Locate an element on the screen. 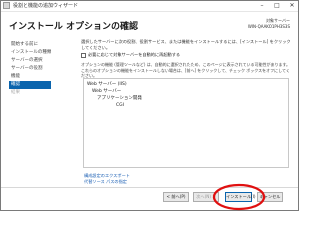  list-item: Web サーバー (IIS) is located at coordinates (107, 84).